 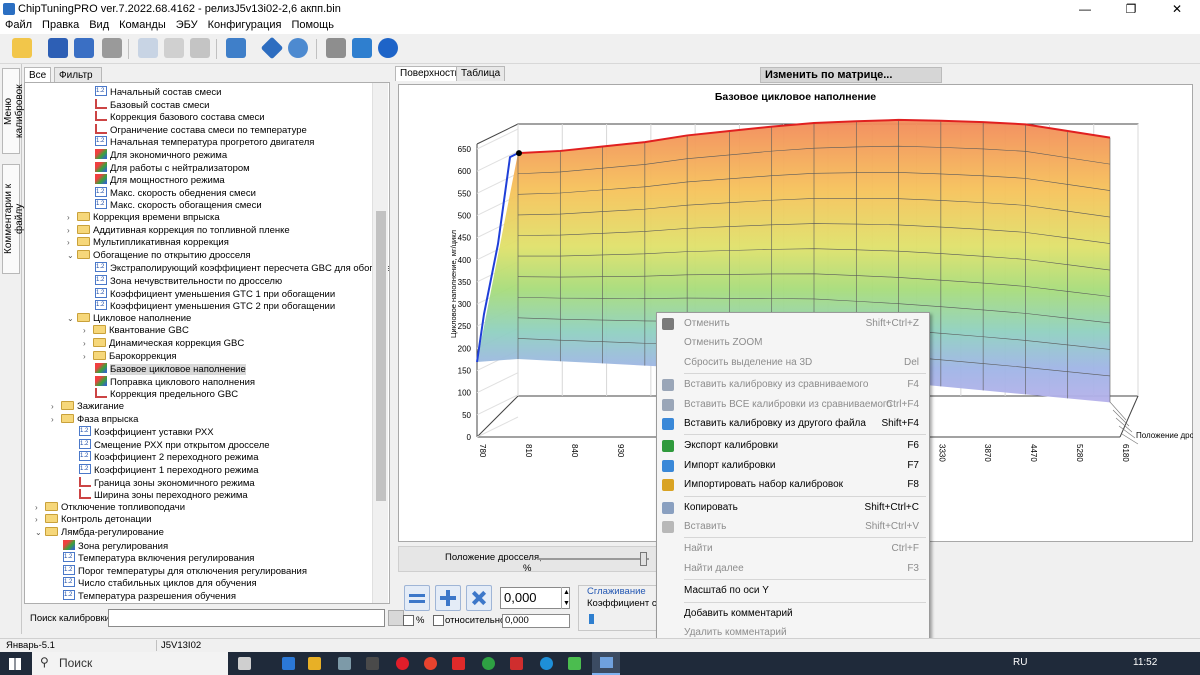 I want to click on copy-icon, so click(x=148, y=48).